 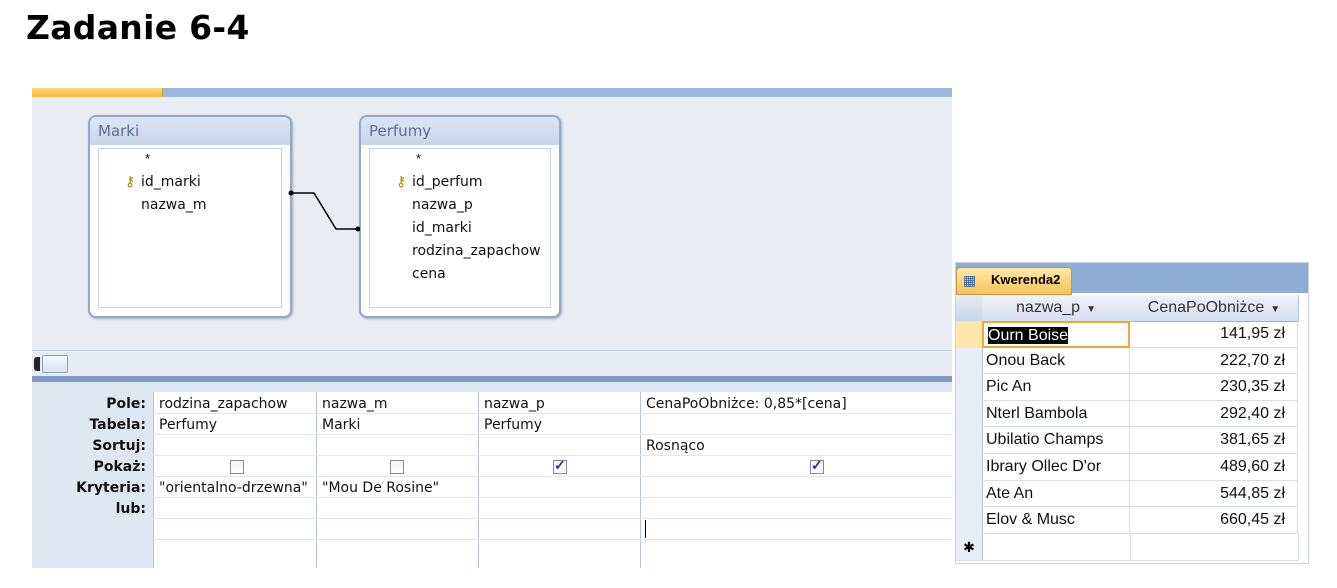 I want to click on cell-nazwa-p: Ourn Boise, so click(x=1056, y=334).